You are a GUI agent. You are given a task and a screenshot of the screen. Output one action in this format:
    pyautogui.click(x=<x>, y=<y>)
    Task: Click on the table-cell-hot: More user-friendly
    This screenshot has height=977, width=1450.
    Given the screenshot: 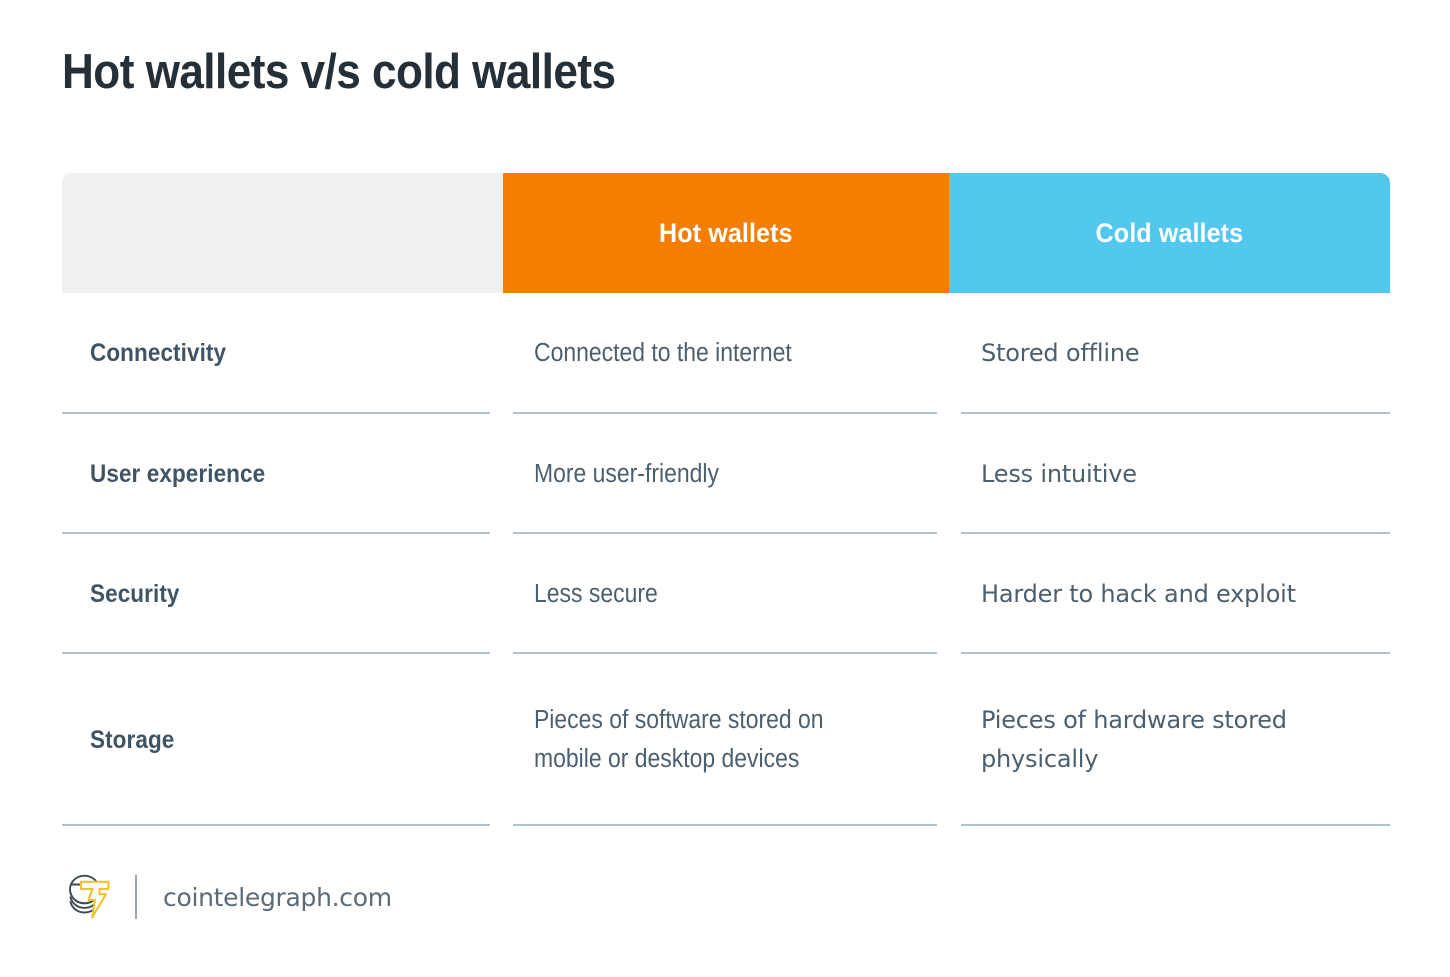 What is the action you would take?
    pyautogui.click(x=726, y=474)
    